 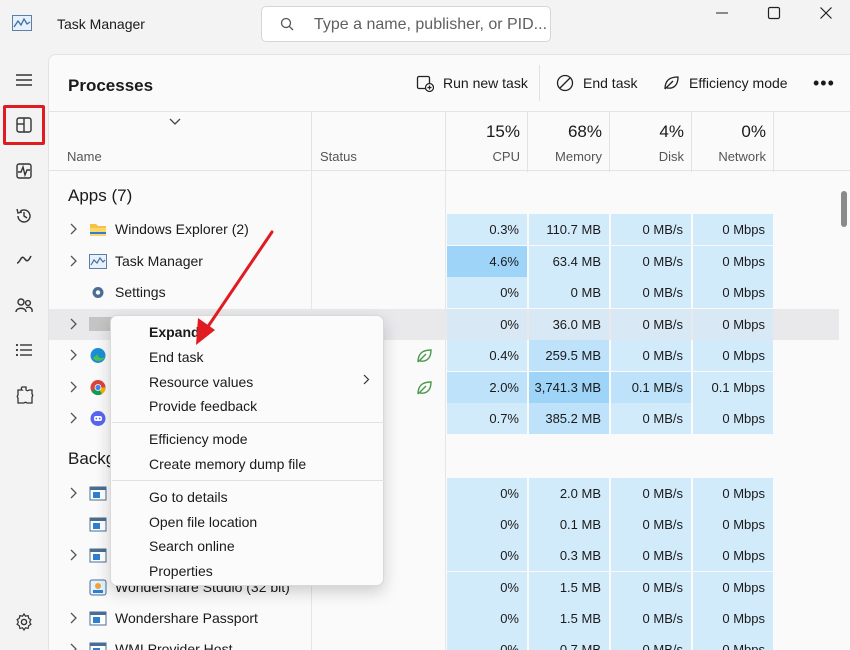 What do you see at coordinates (24, 305) in the screenshot?
I see `sidebar-item-users` at bounding box center [24, 305].